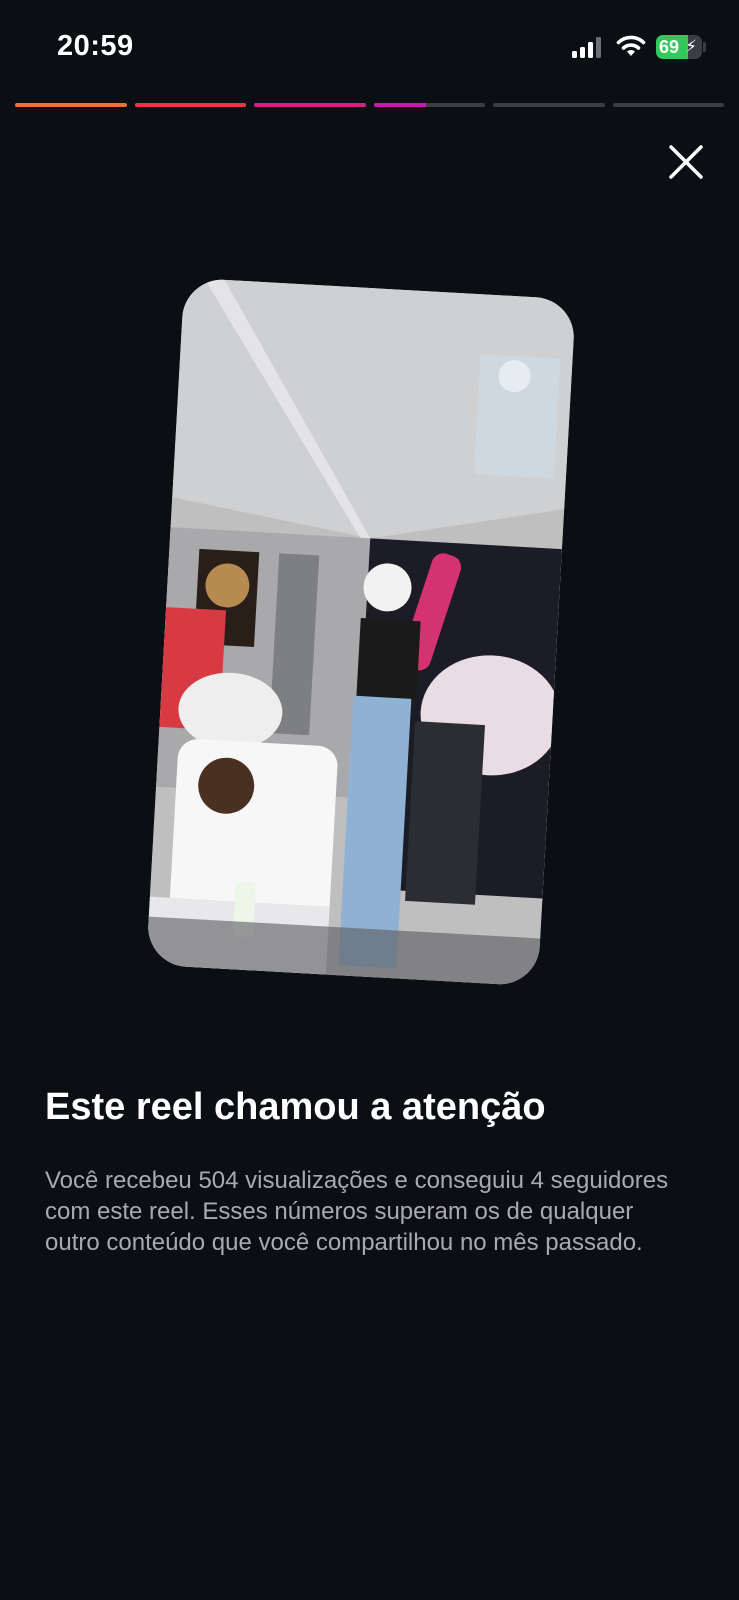  Describe the element at coordinates (369, 105) in the screenshot. I see `stories-progress-bar` at that location.